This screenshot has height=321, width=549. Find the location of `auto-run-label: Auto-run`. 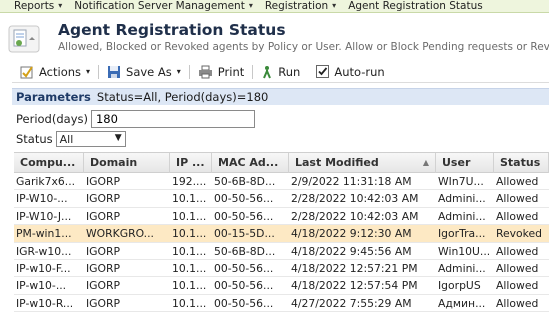

auto-run-label: Auto-run is located at coordinates (359, 71).